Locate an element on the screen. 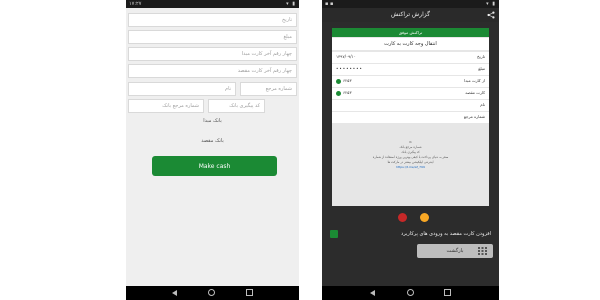  source-card-value: ۶۲۵۳ is located at coordinates (344, 81).